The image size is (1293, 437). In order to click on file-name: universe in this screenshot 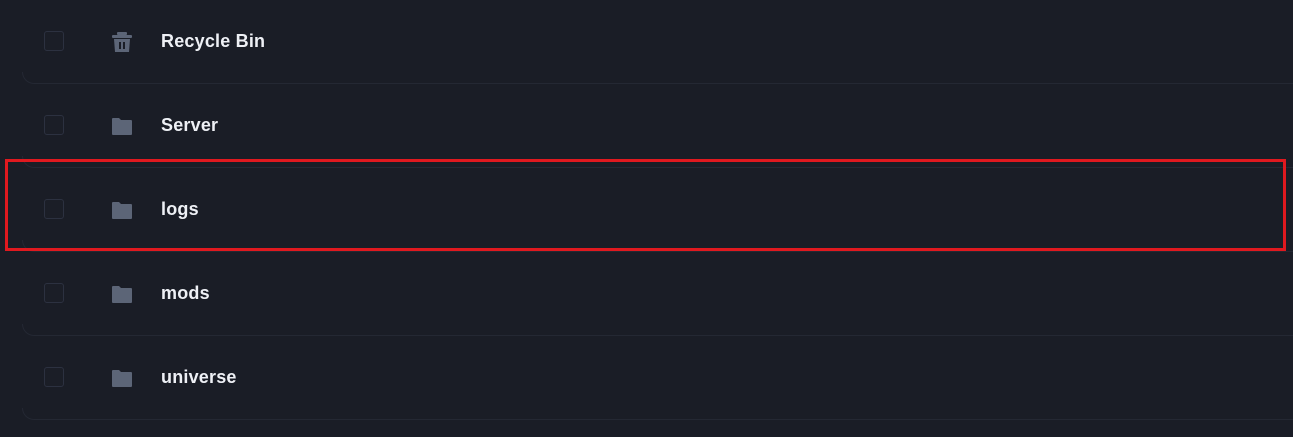, I will do `click(199, 377)`.